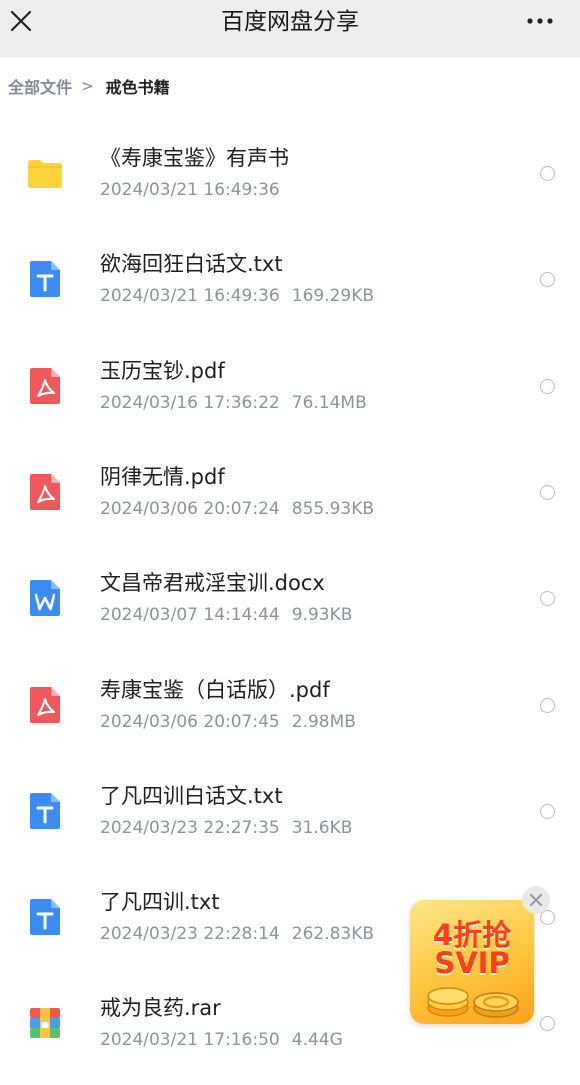  What do you see at coordinates (322, 615) in the screenshot?
I see `file-size: 9.93KB` at bounding box center [322, 615].